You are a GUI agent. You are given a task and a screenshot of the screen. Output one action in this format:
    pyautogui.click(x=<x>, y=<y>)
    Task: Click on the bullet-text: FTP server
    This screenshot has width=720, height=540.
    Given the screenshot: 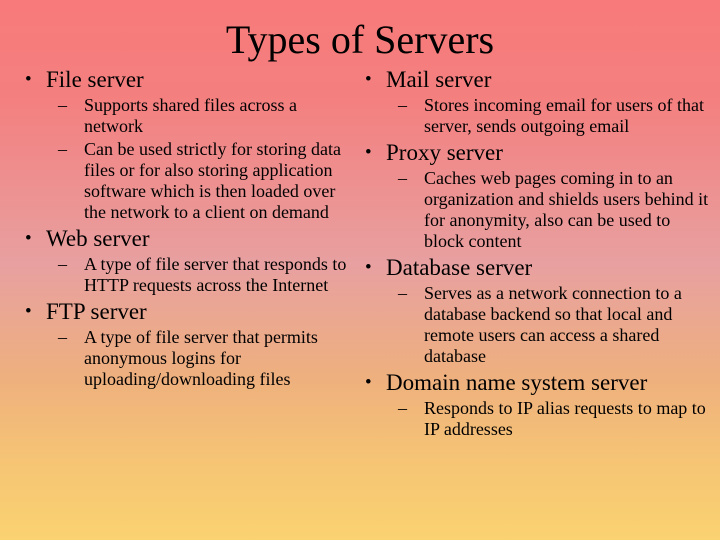 What is the action you would take?
    pyautogui.click(x=96, y=311)
    